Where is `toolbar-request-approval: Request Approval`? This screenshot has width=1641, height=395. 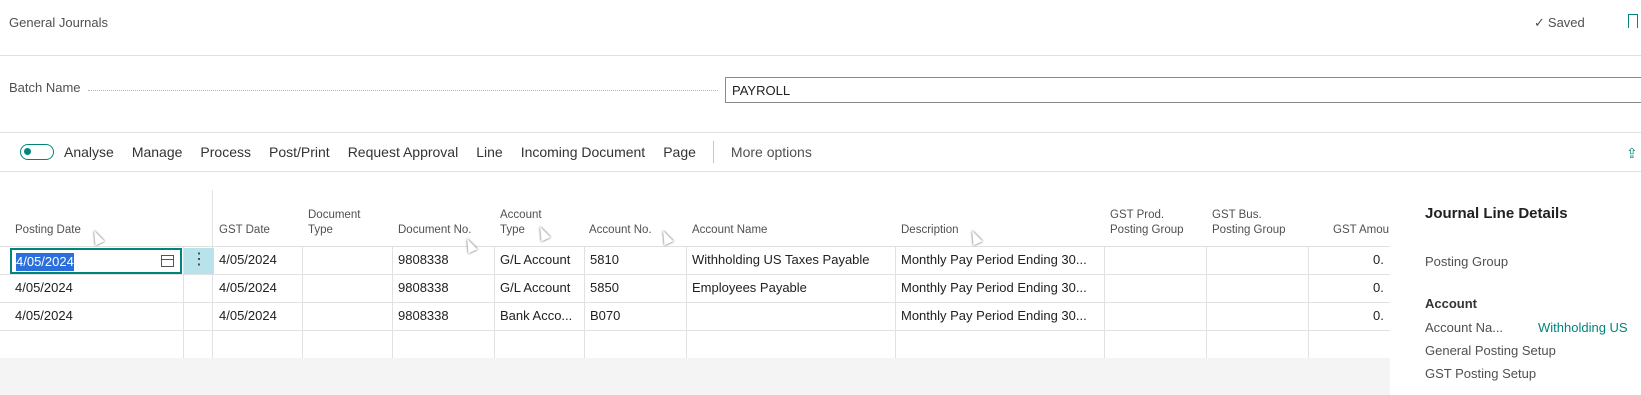
toolbar-request-approval: Request Approval is located at coordinates (403, 152).